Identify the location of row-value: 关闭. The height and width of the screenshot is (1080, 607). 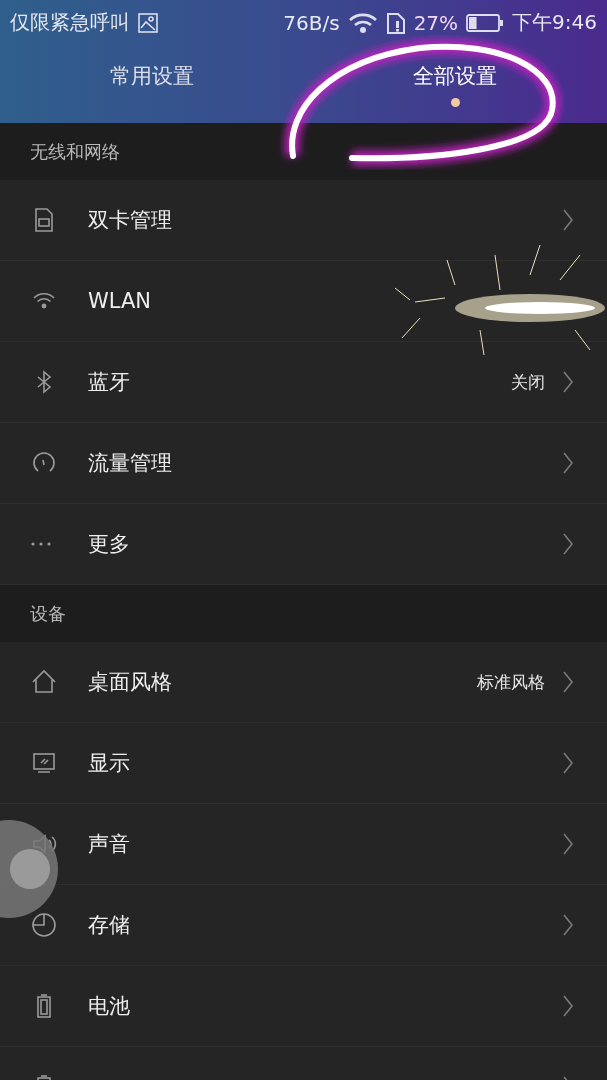
(528, 382).